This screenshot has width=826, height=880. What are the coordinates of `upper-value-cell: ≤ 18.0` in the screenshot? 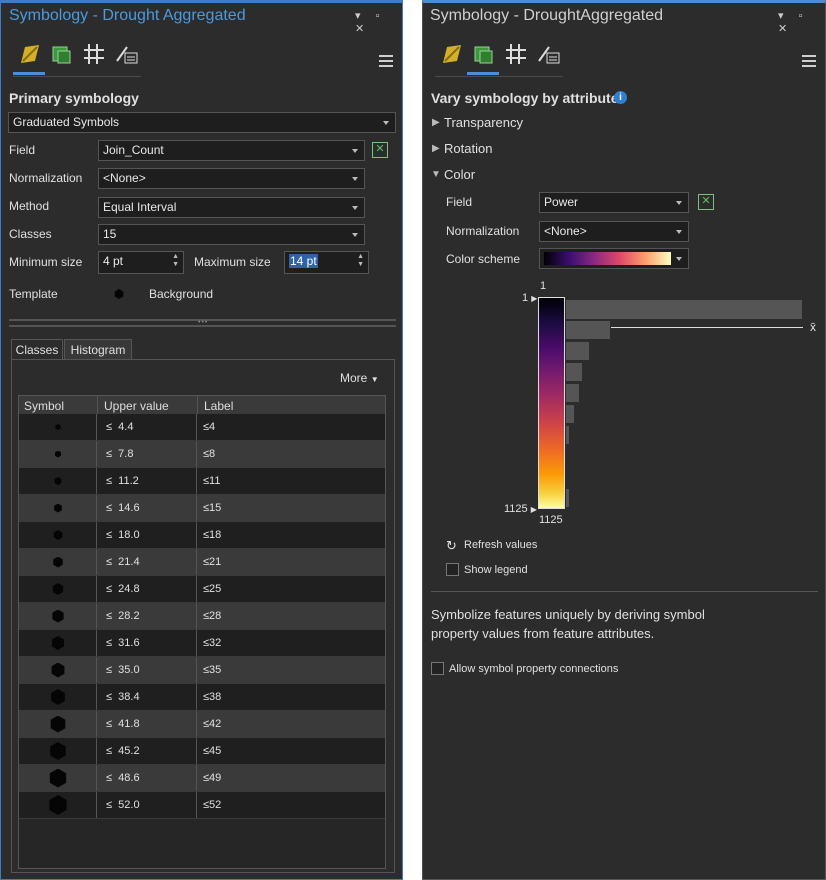 It's located at (147, 535).